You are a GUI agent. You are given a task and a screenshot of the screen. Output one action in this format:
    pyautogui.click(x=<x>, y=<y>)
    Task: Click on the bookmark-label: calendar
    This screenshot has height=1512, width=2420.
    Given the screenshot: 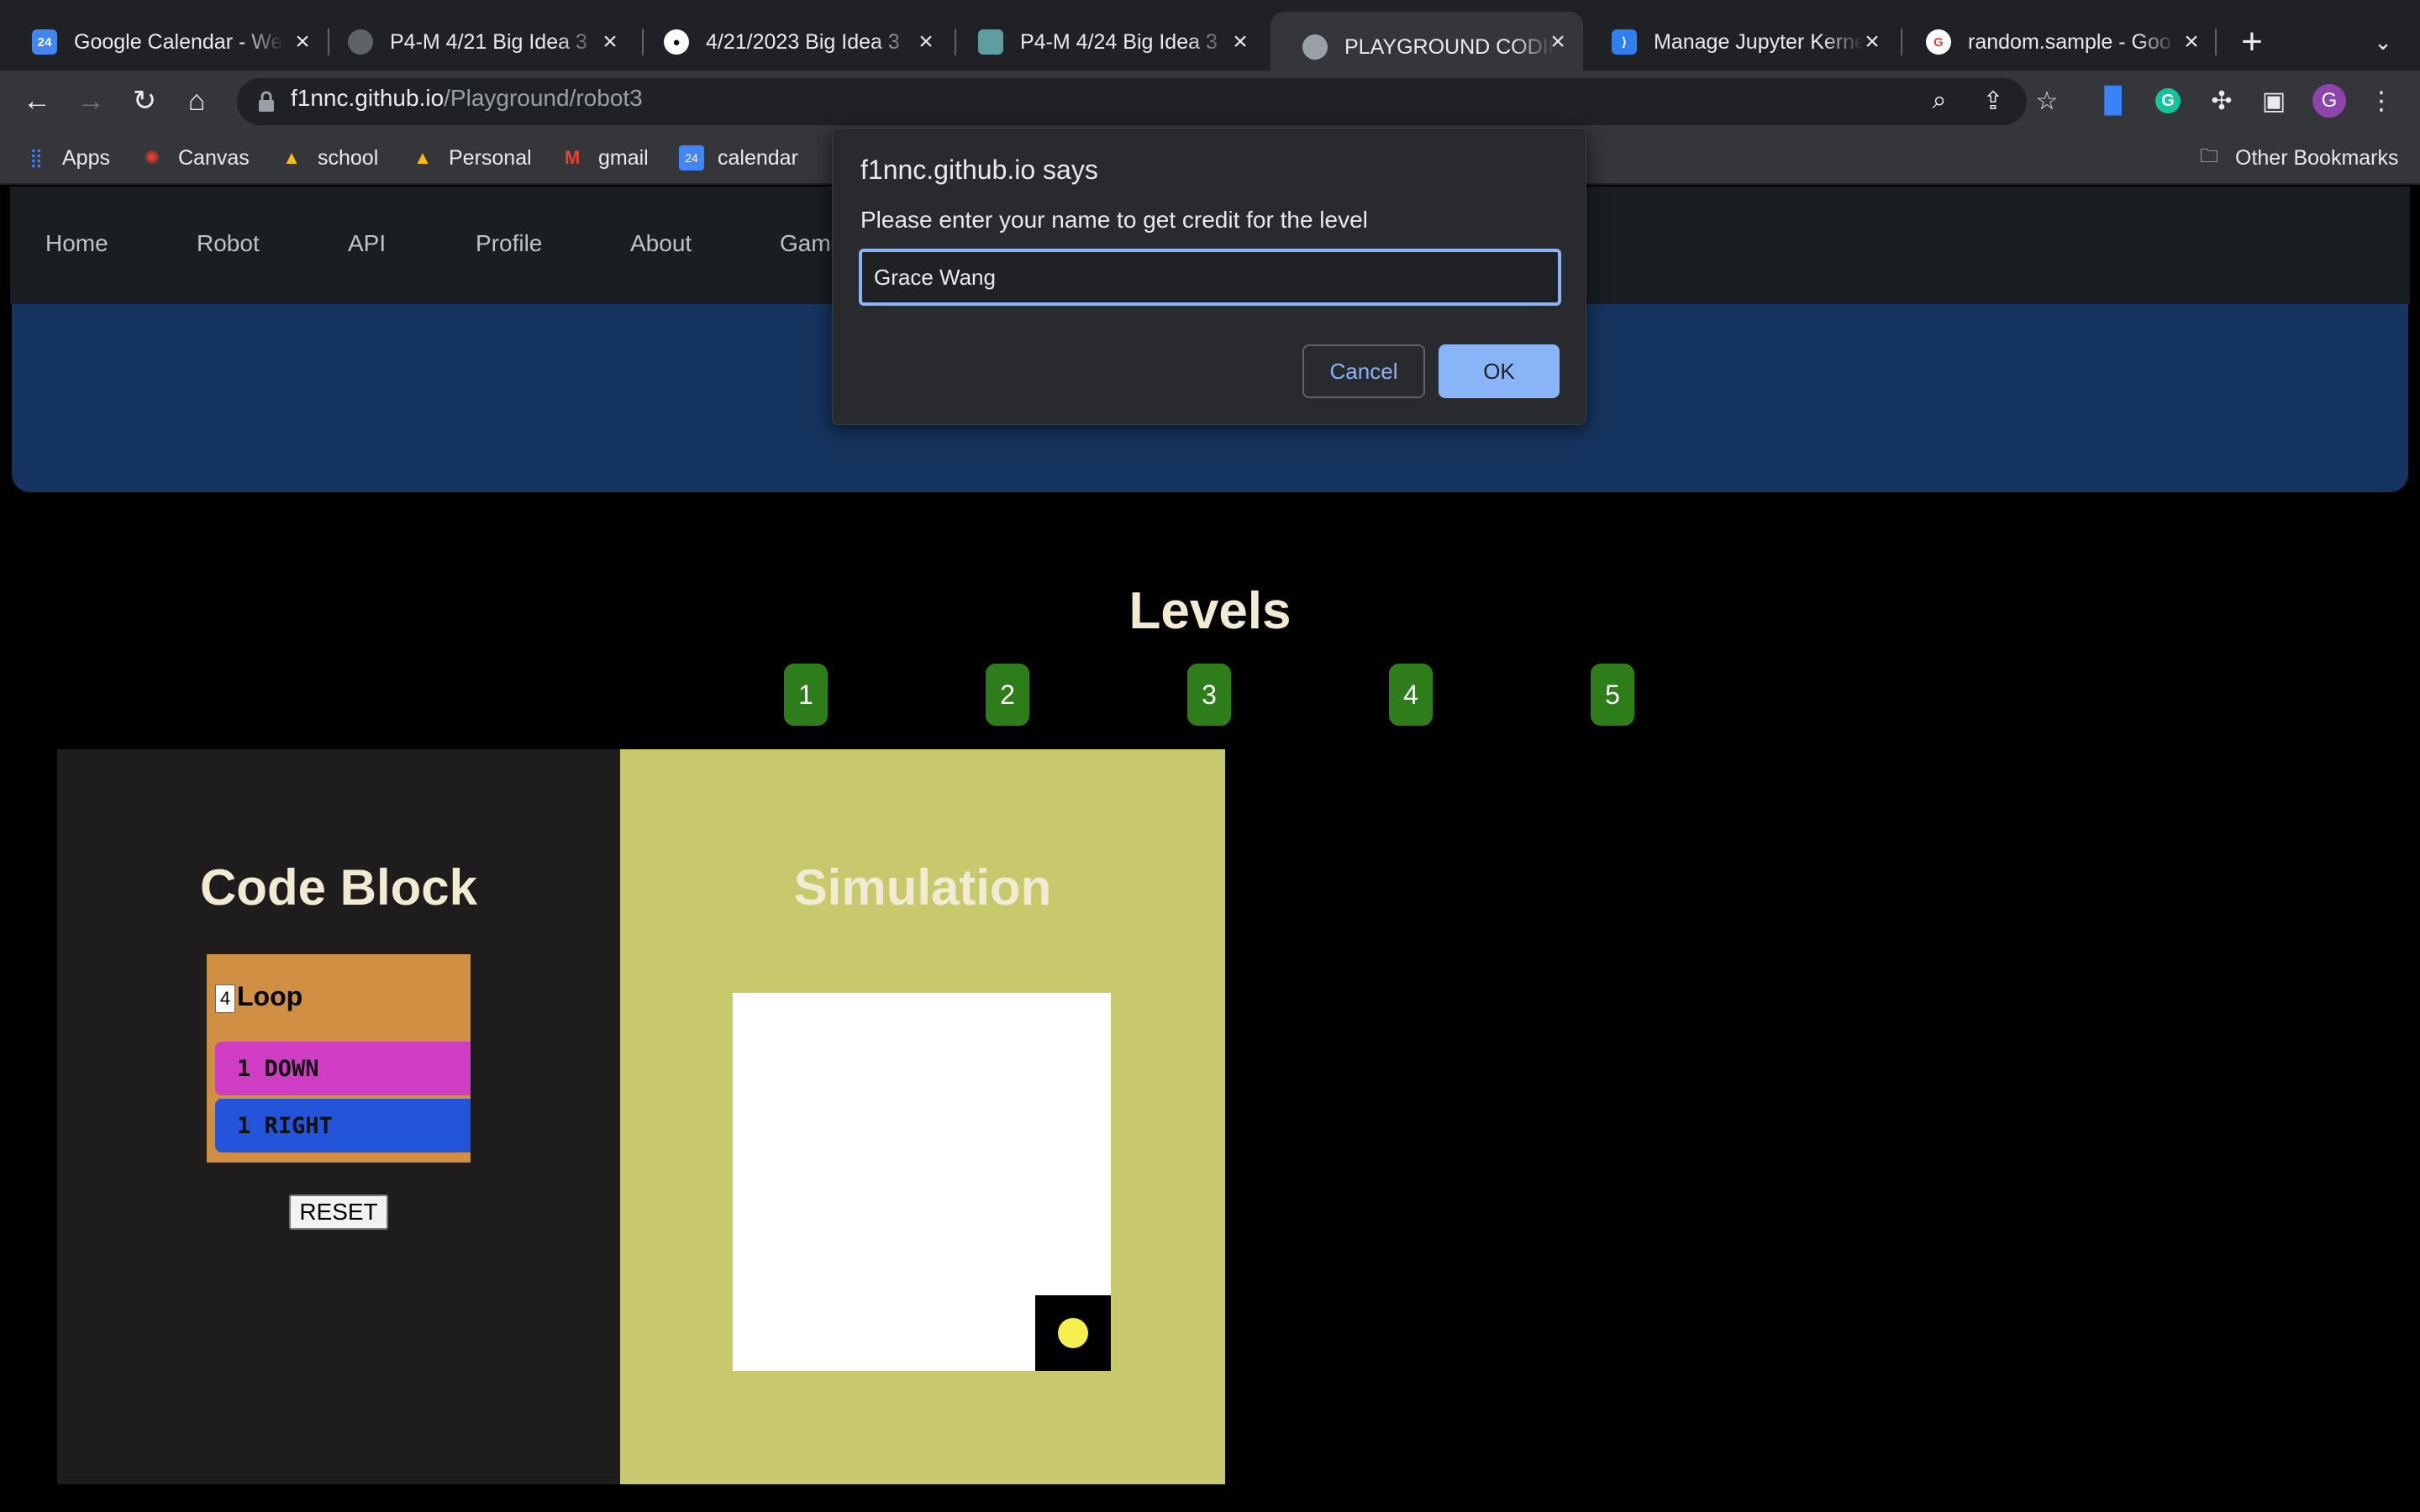 What is the action you would take?
    pyautogui.click(x=758, y=157)
    